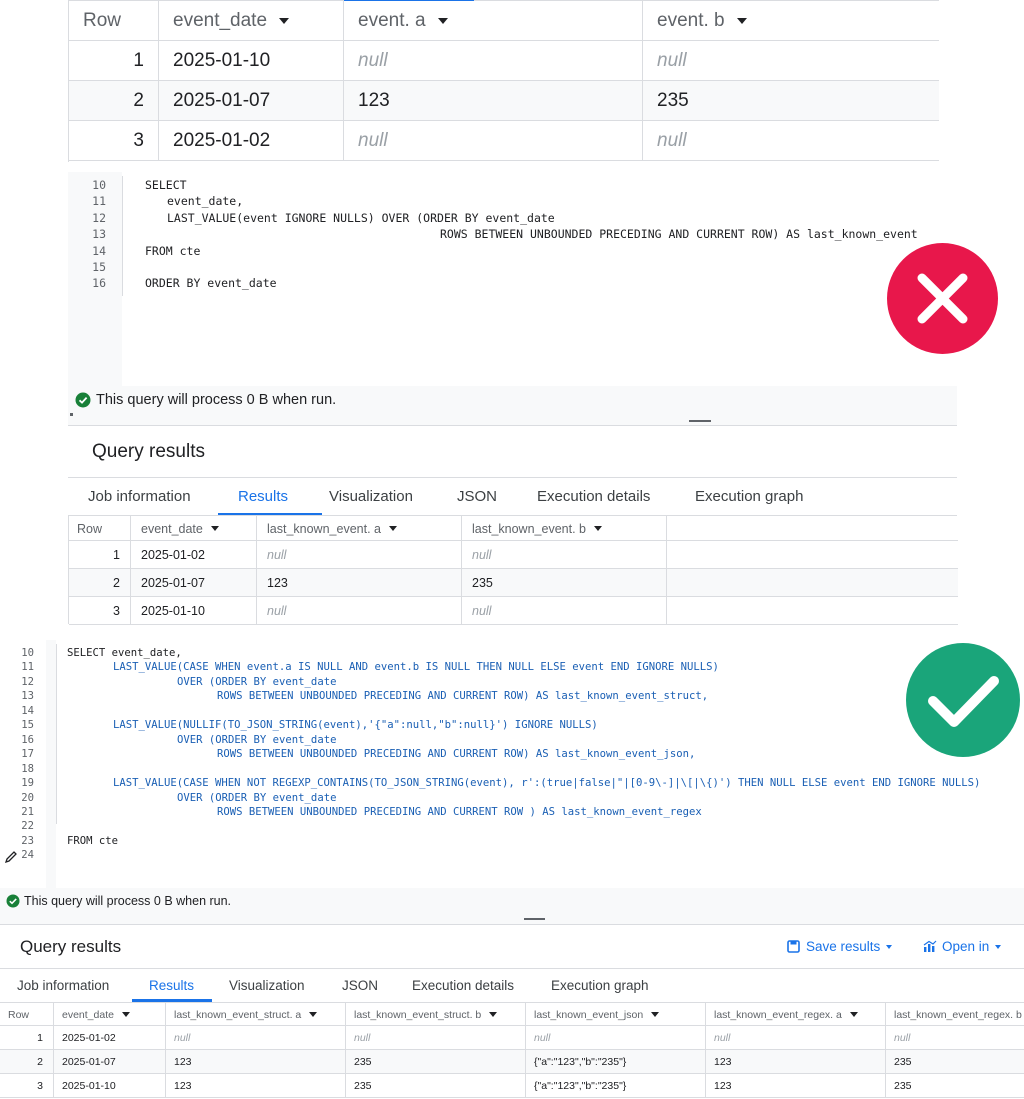  What do you see at coordinates (251, 21) in the screenshot?
I see `col-header-event-date: event_date` at bounding box center [251, 21].